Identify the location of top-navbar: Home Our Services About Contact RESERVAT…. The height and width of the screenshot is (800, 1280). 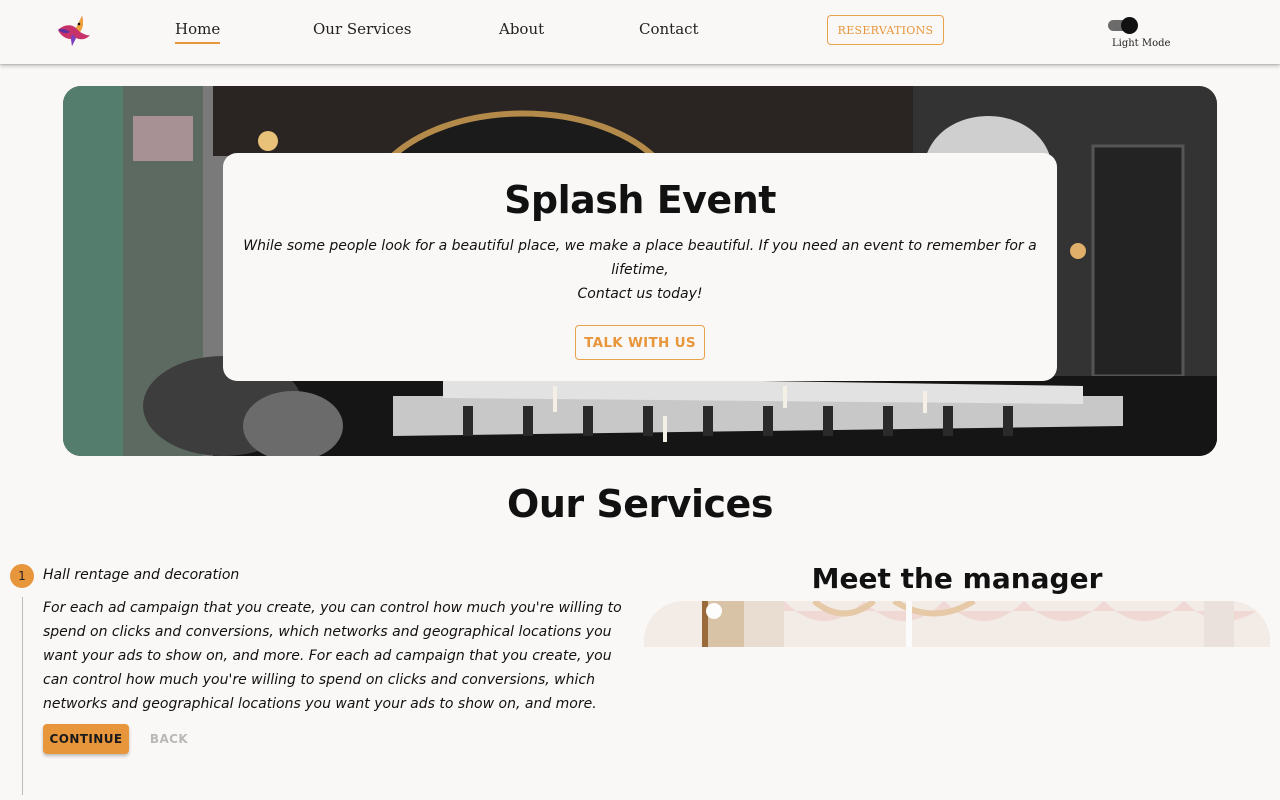
(640, 32).